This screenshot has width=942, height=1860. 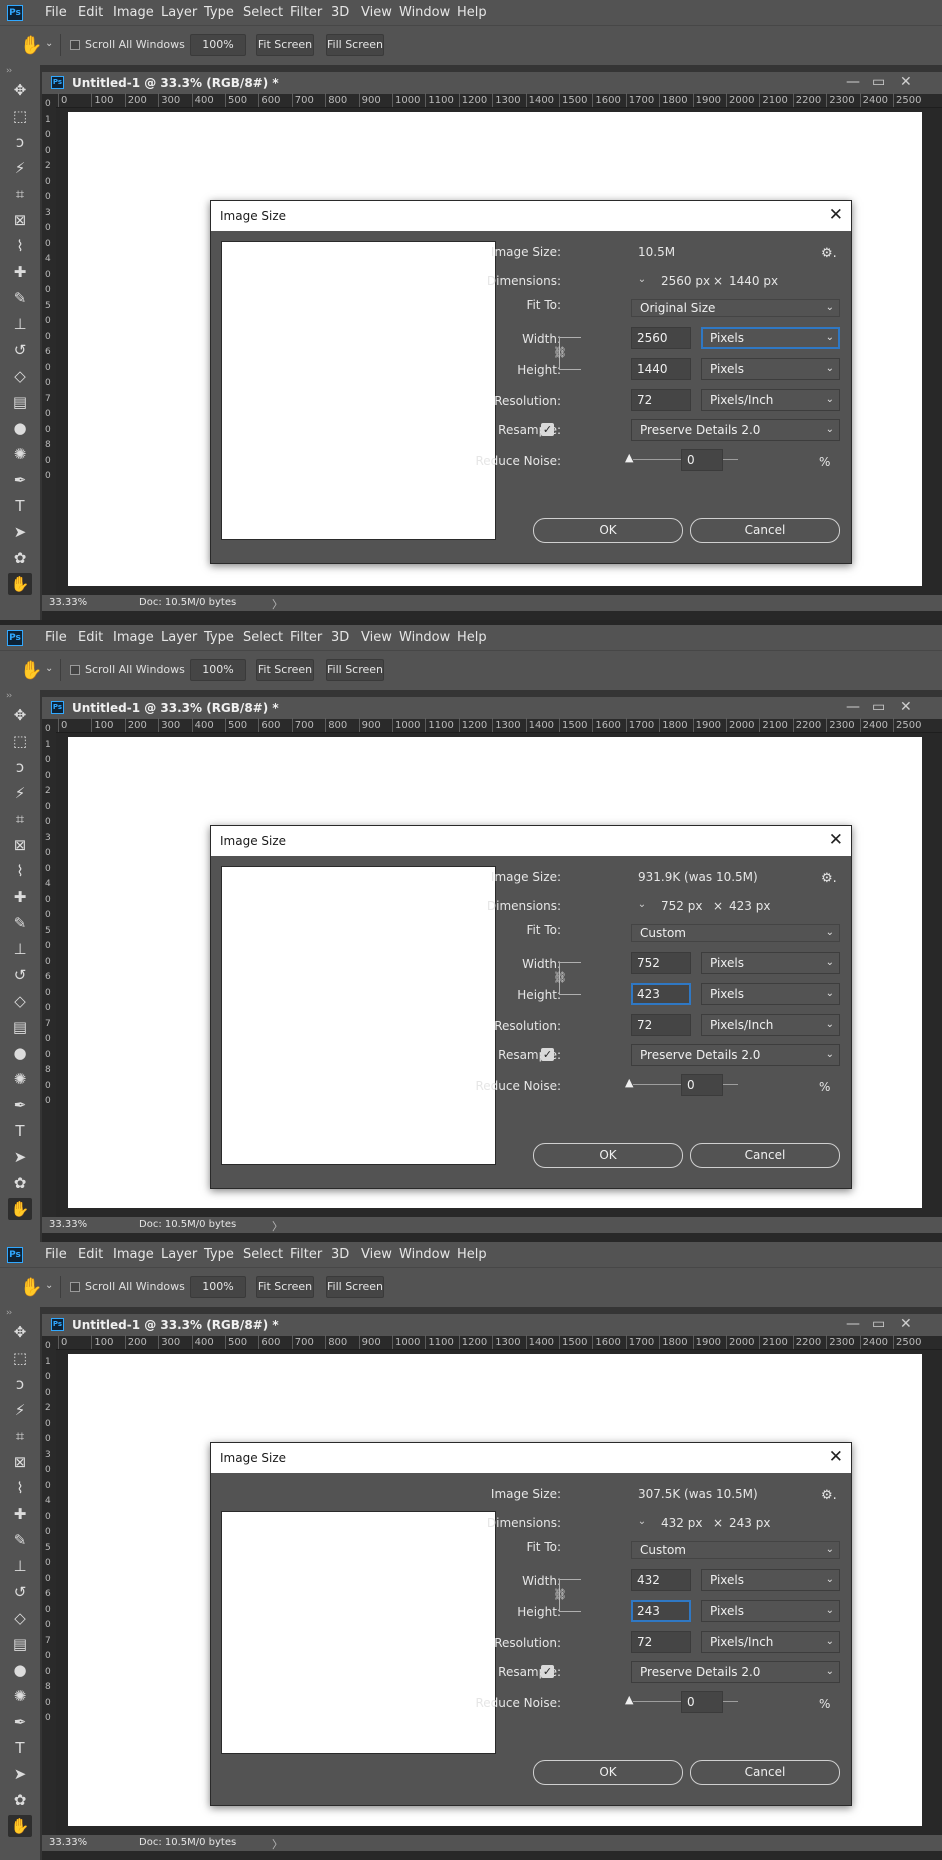 I want to click on type-icon: T, so click(x=20, y=1131).